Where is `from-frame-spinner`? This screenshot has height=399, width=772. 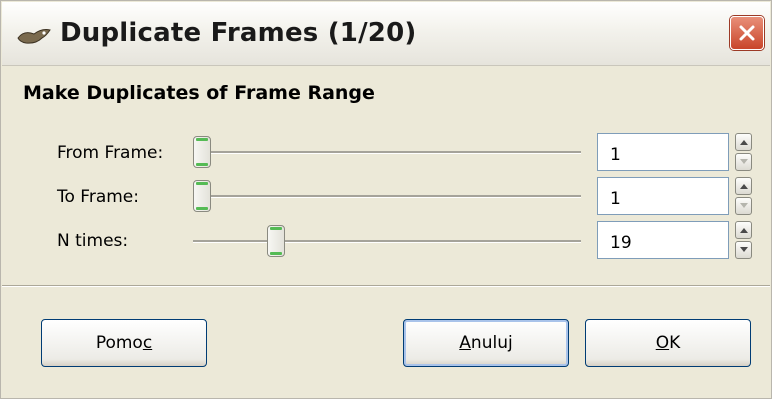 from-frame-spinner is located at coordinates (744, 152).